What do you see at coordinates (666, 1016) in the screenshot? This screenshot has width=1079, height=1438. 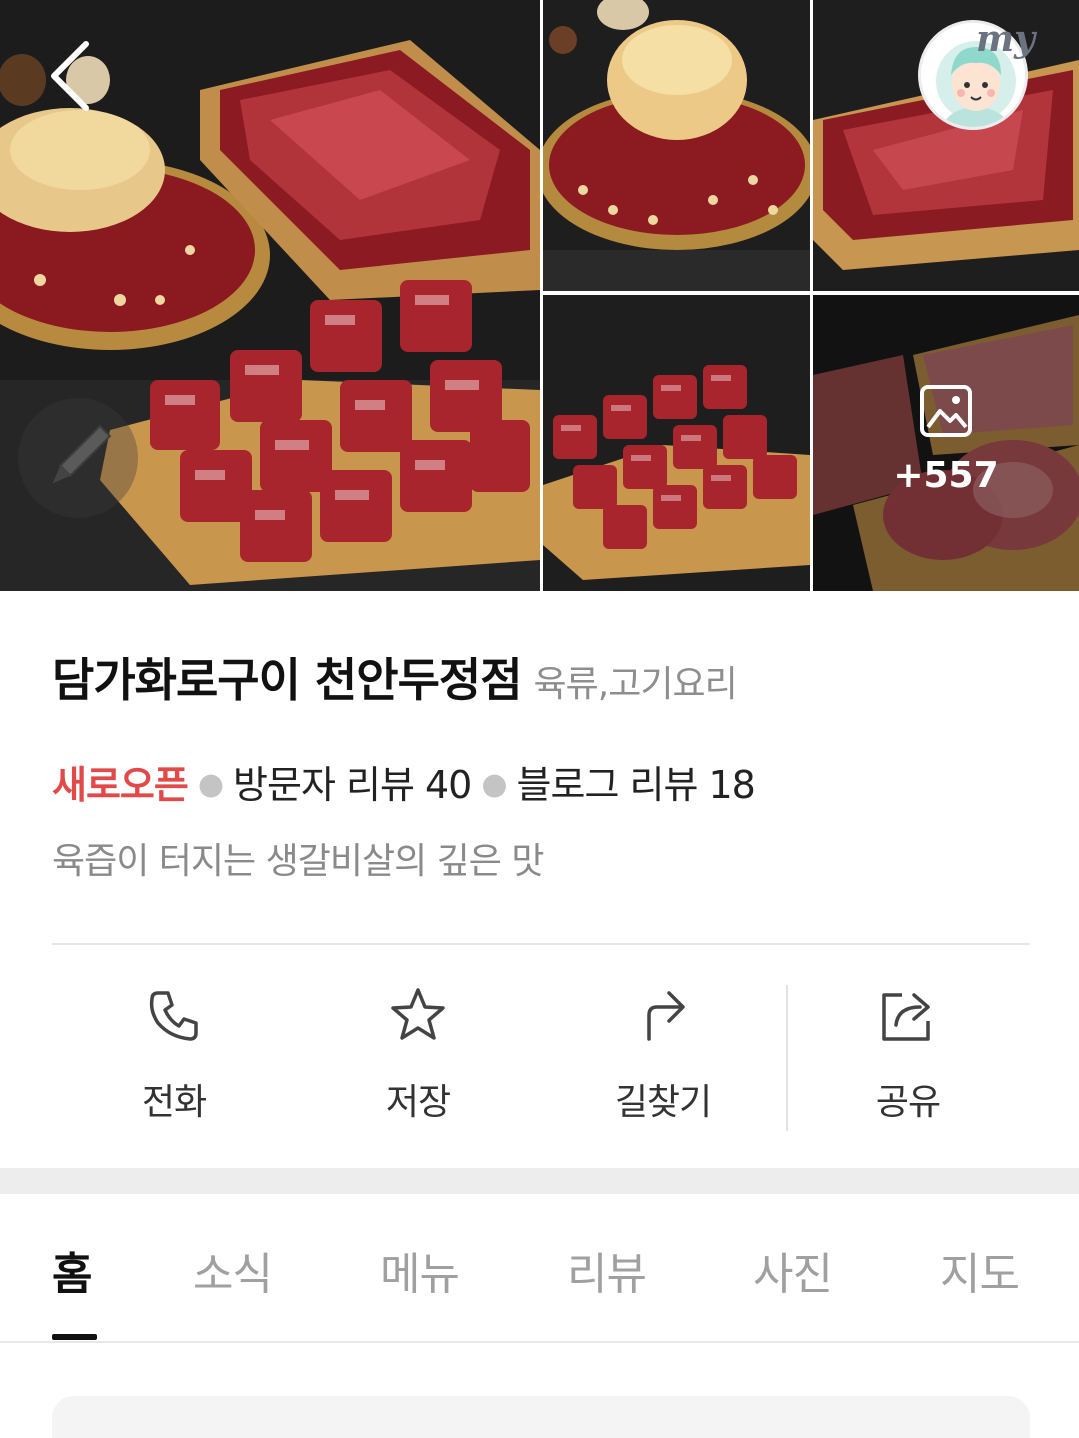 I see `directions-icon` at bounding box center [666, 1016].